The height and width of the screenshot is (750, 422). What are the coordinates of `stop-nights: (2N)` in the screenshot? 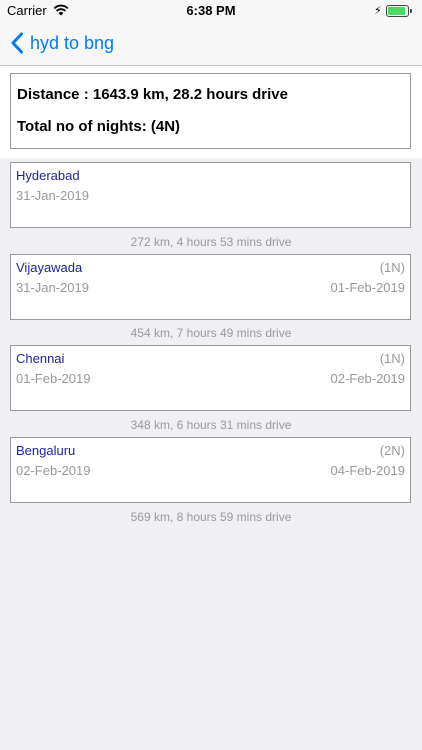 It's located at (392, 450).